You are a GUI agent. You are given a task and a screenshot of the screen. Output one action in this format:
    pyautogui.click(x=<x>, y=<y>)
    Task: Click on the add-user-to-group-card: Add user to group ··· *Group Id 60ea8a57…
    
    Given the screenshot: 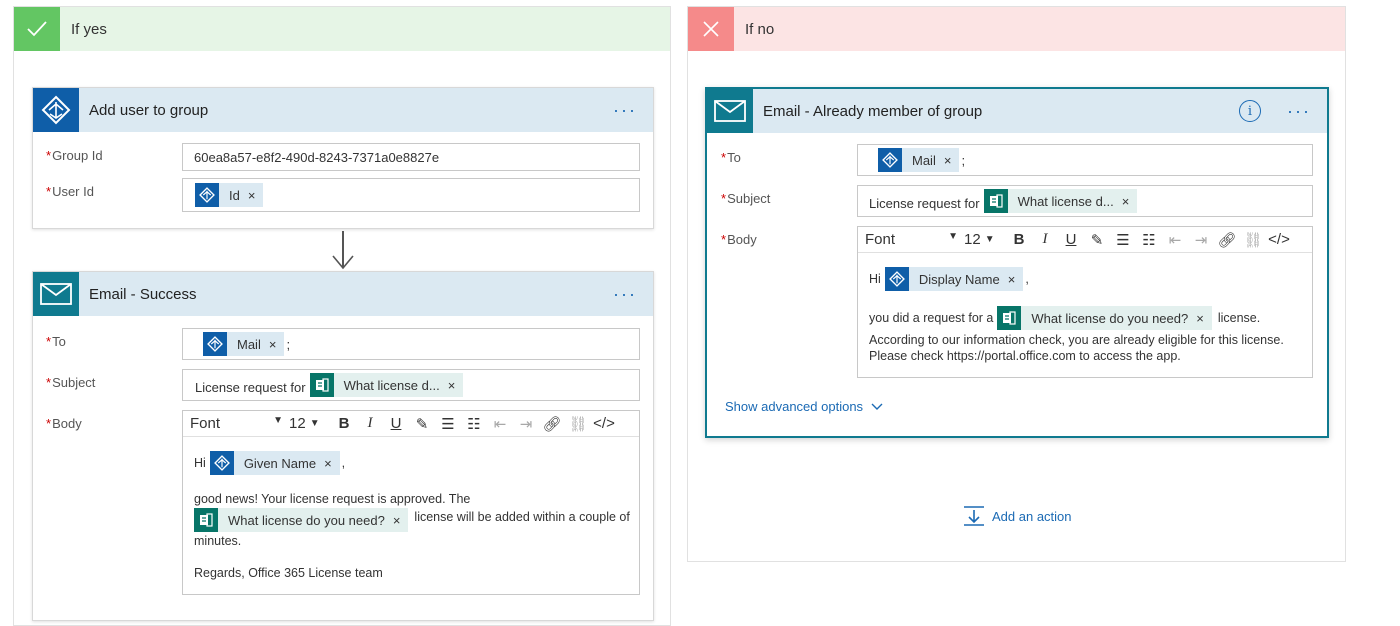 What is the action you would take?
    pyautogui.click(x=343, y=158)
    